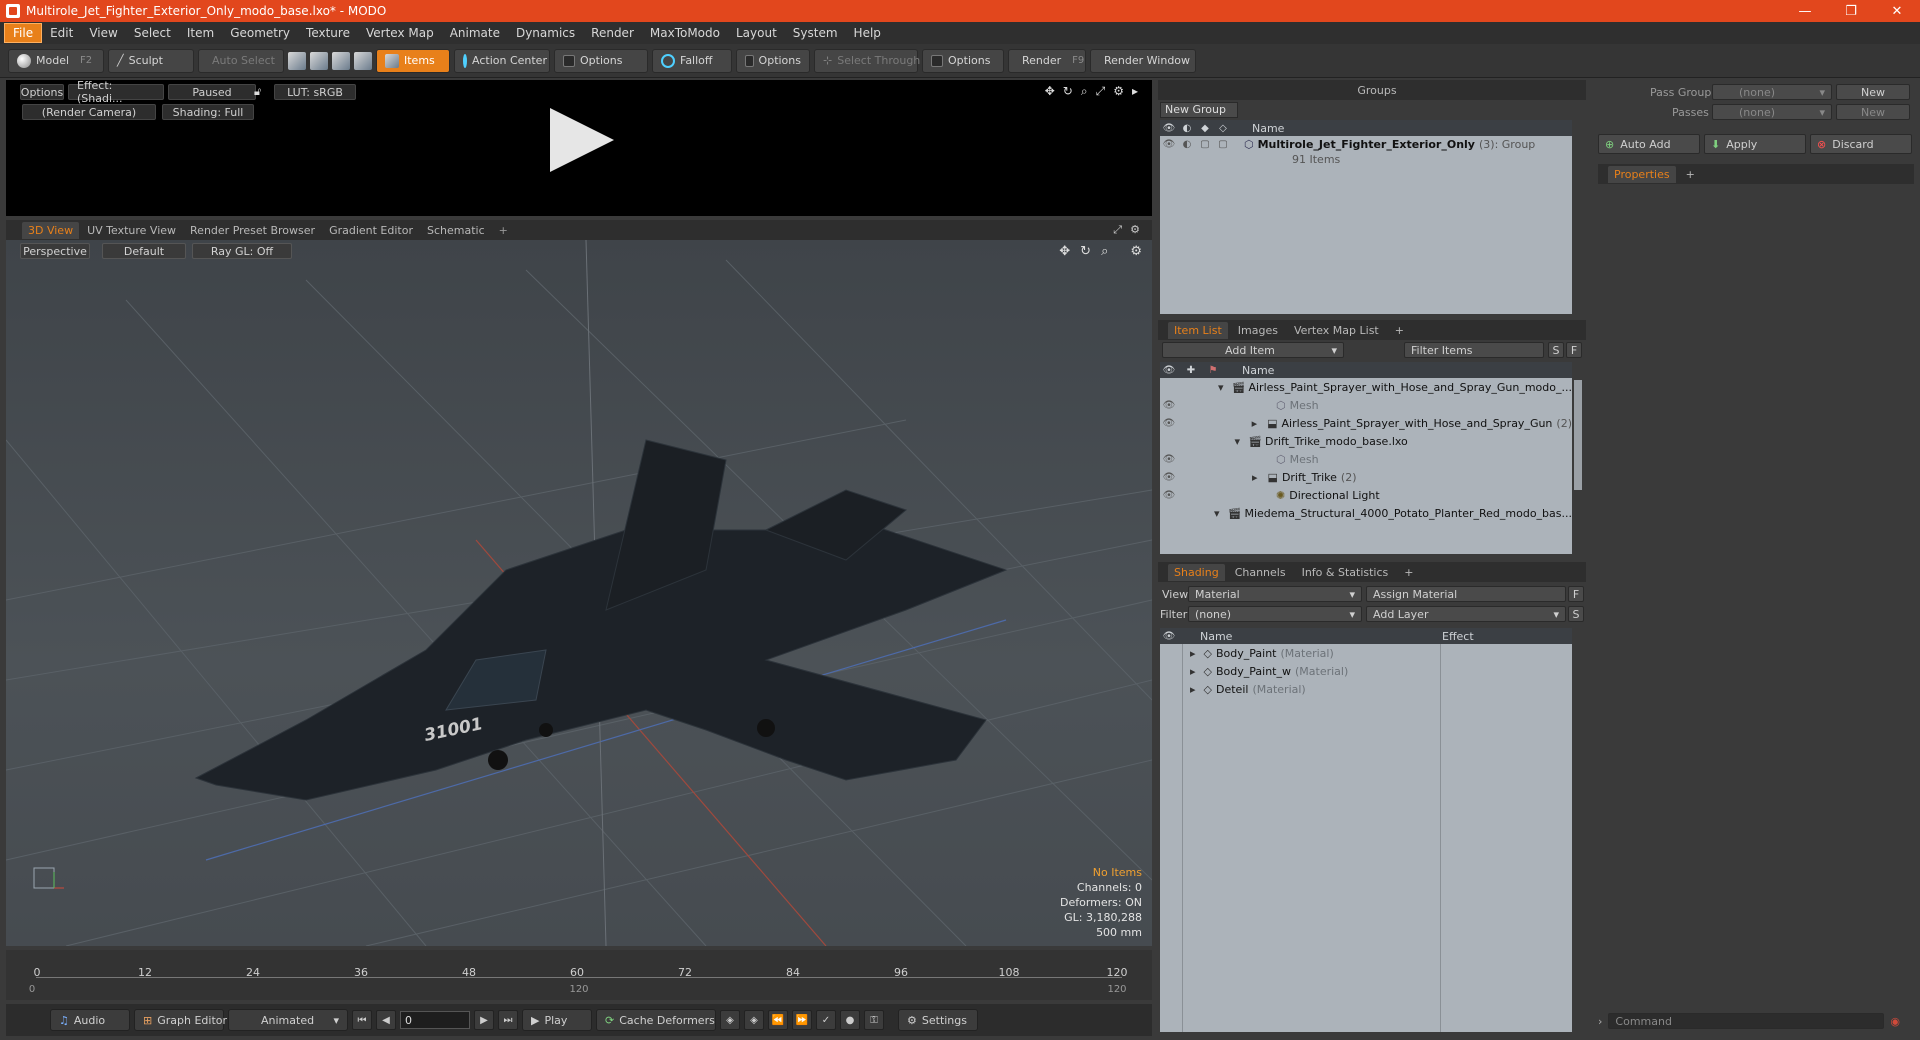  What do you see at coordinates (51, 230) in the screenshot?
I see `tab-3d-view: 3D View` at bounding box center [51, 230].